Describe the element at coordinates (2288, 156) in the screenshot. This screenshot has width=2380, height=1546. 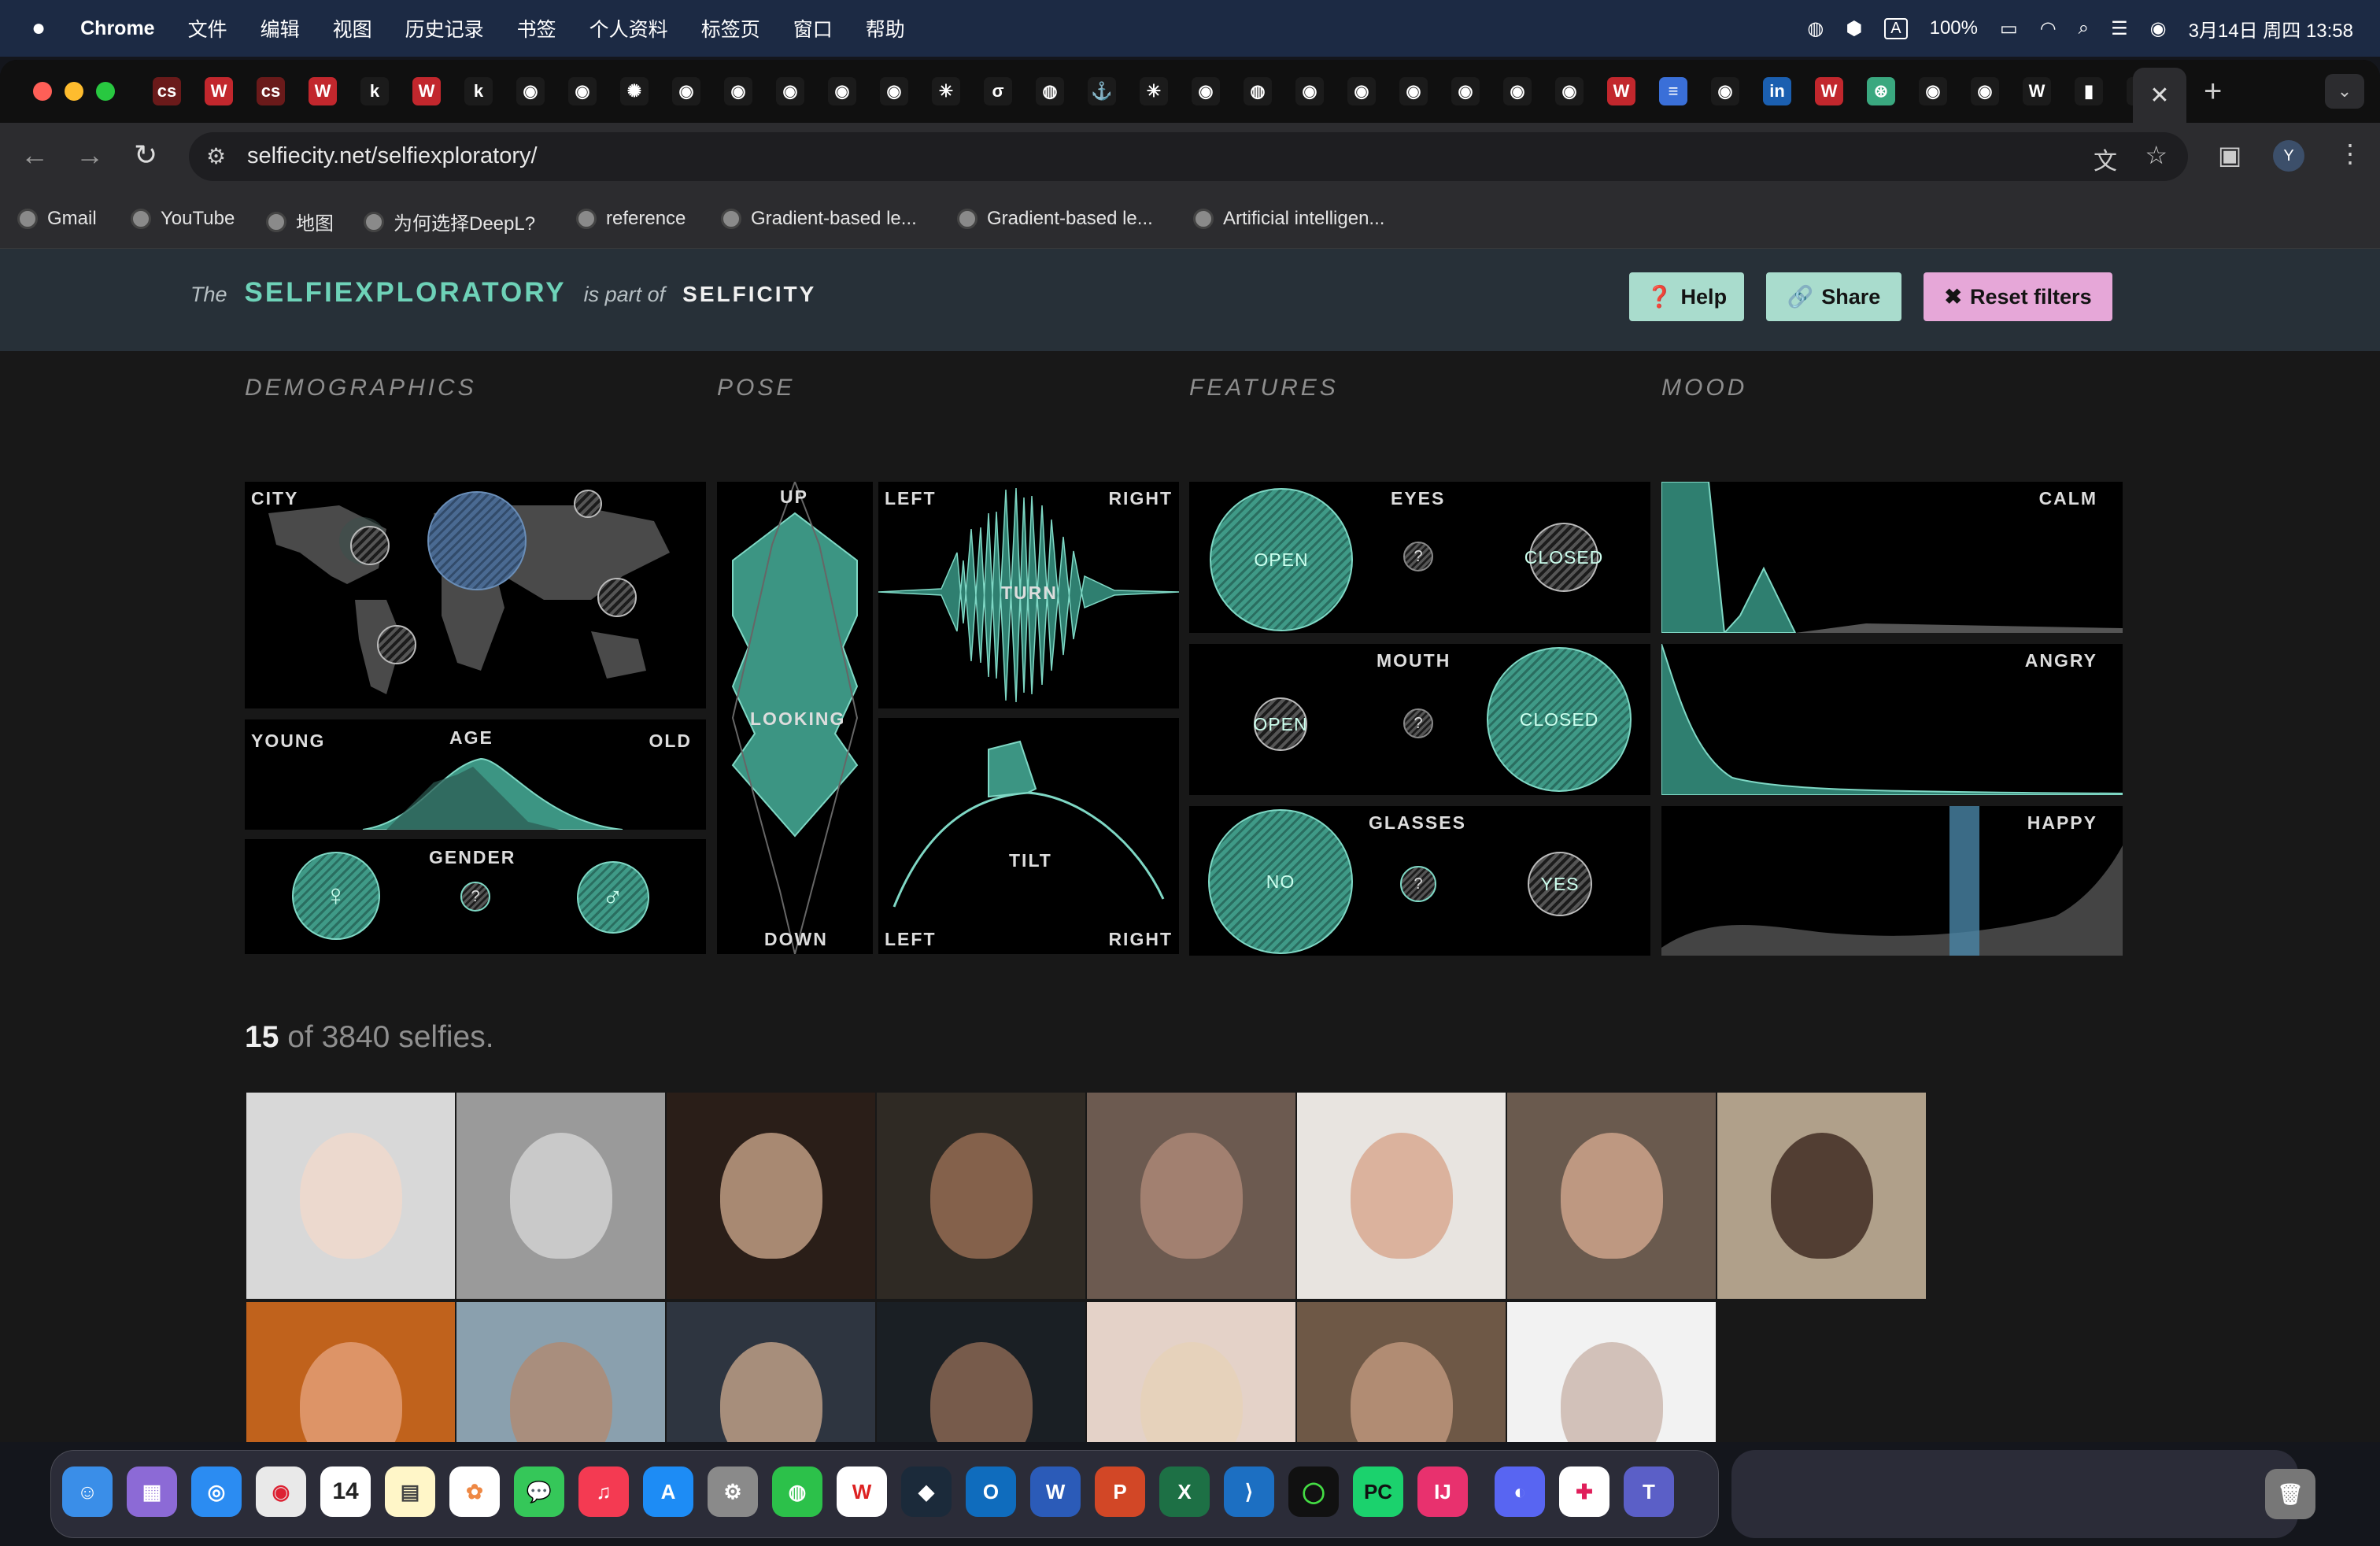
I see `profile-avatar: Y` at that location.